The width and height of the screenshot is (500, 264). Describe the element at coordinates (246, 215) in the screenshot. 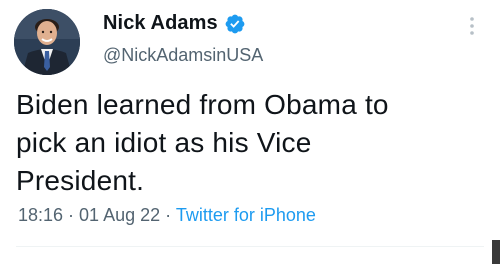

I see `tweet-source-link: Twitter for iPhone` at that location.